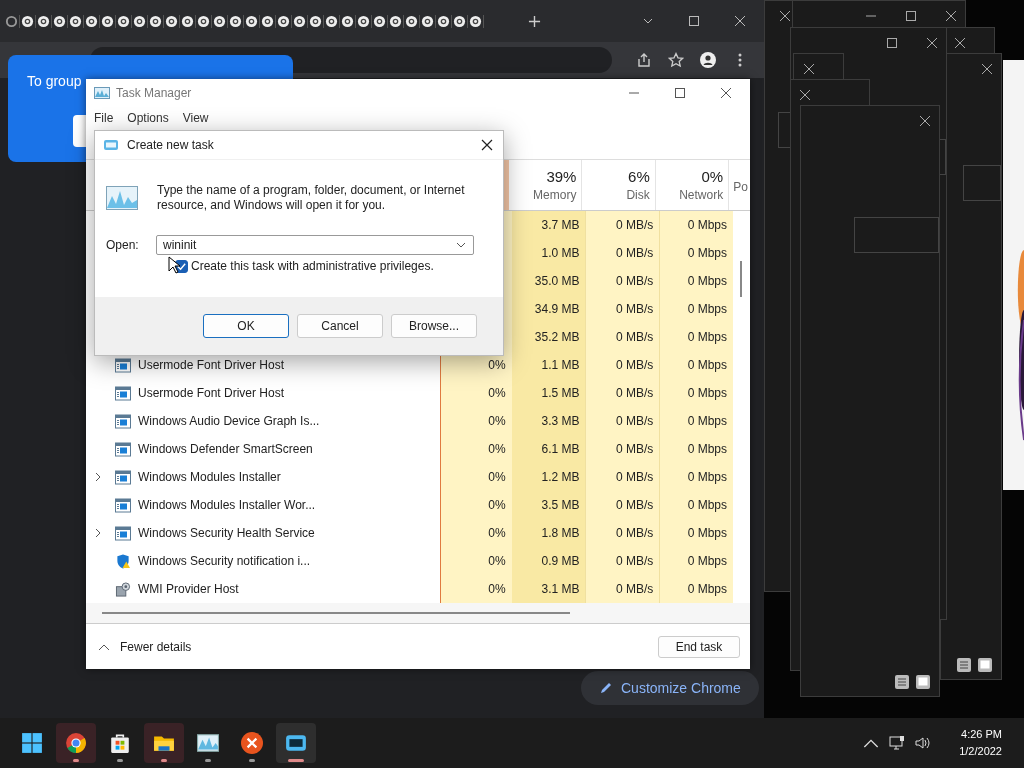 This screenshot has width=1024, height=768. I want to click on gear-box-icon, so click(123, 589).